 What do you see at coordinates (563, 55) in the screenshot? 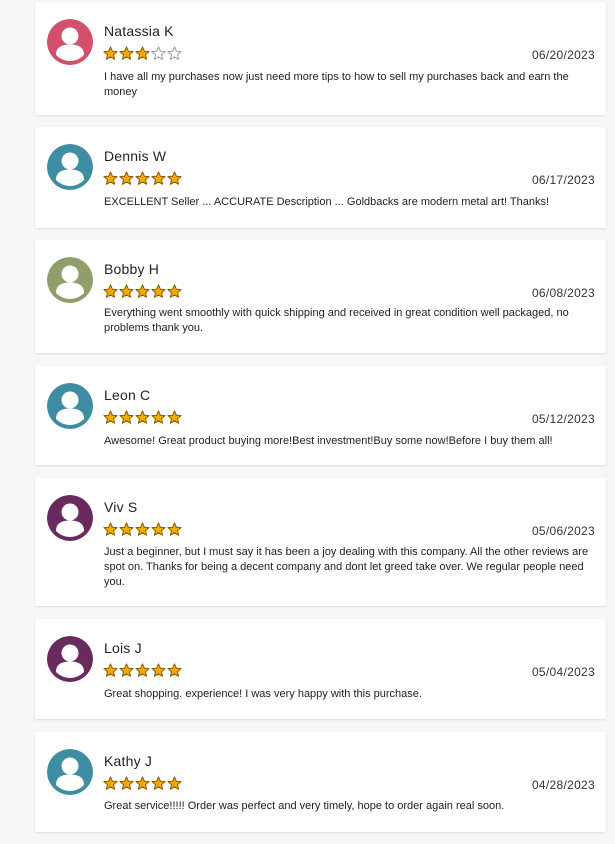
I see `review-date: 06/20/2023` at bounding box center [563, 55].